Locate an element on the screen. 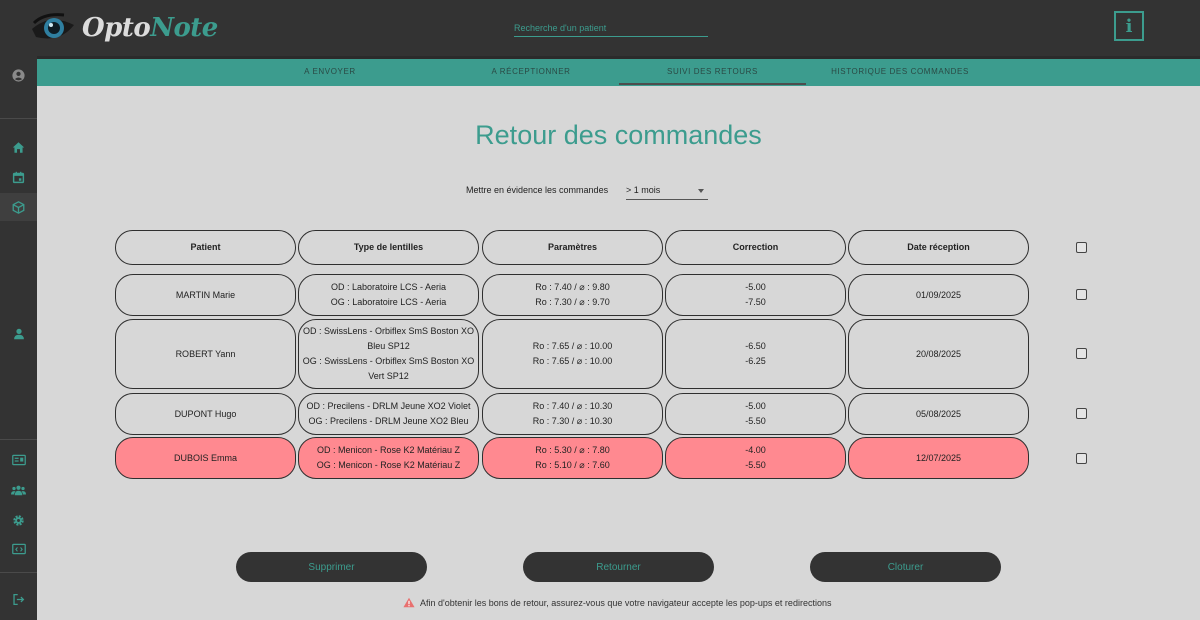  reception-date: 20/08/2025 is located at coordinates (938, 353).